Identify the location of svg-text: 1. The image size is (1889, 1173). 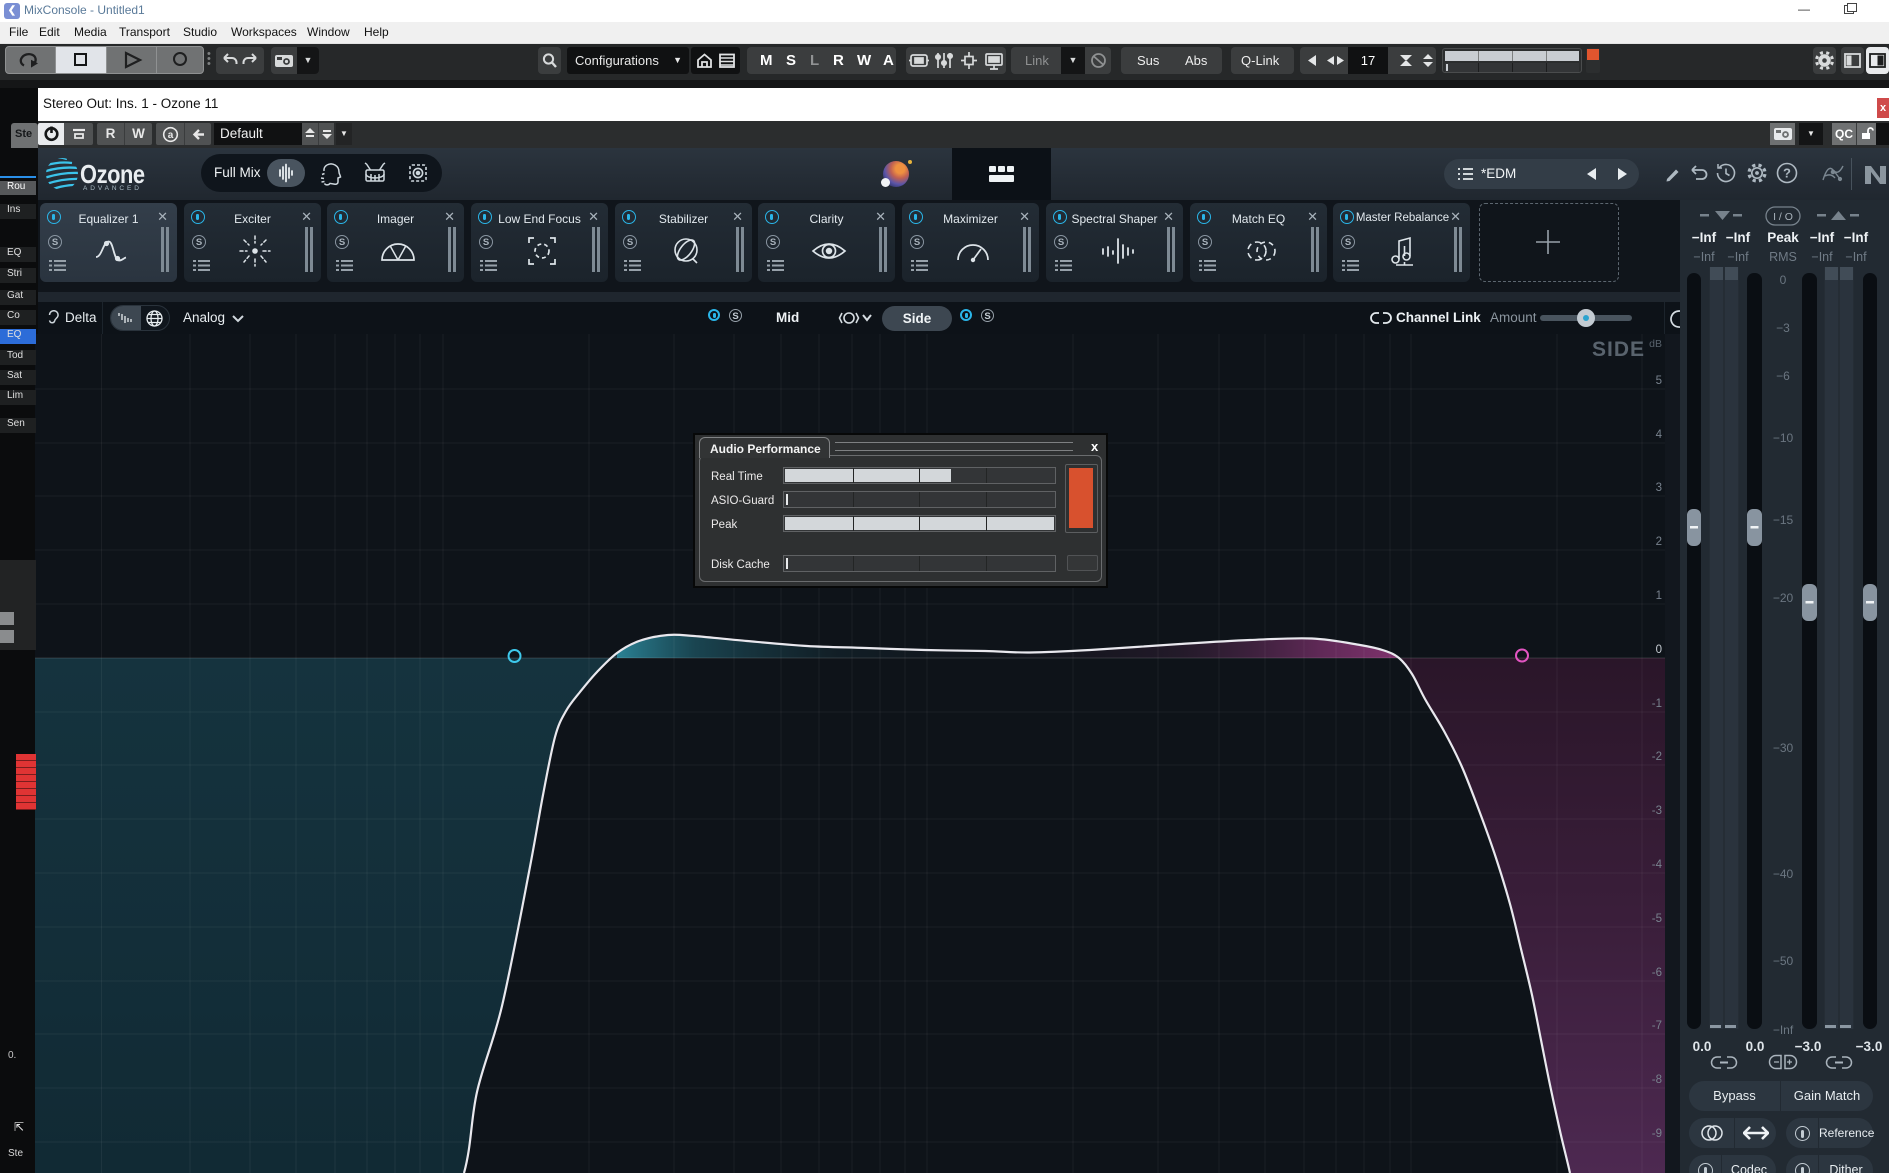
(1659, 596).